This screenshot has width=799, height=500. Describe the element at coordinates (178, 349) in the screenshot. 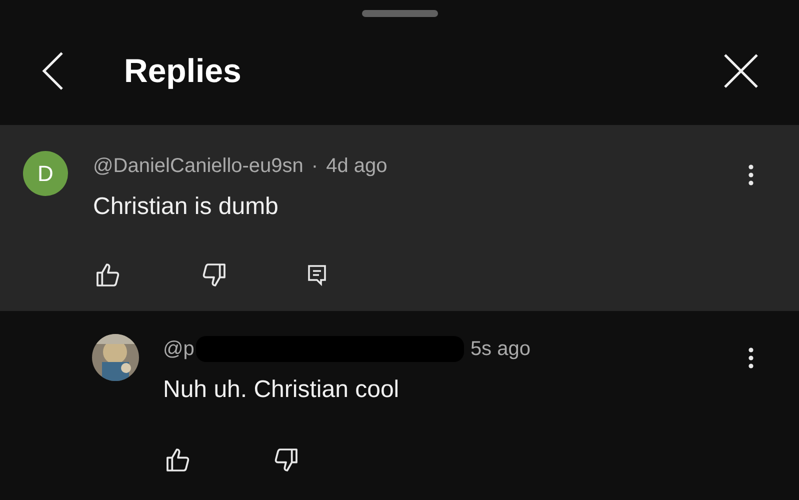

I see `author-name: @p` at that location.